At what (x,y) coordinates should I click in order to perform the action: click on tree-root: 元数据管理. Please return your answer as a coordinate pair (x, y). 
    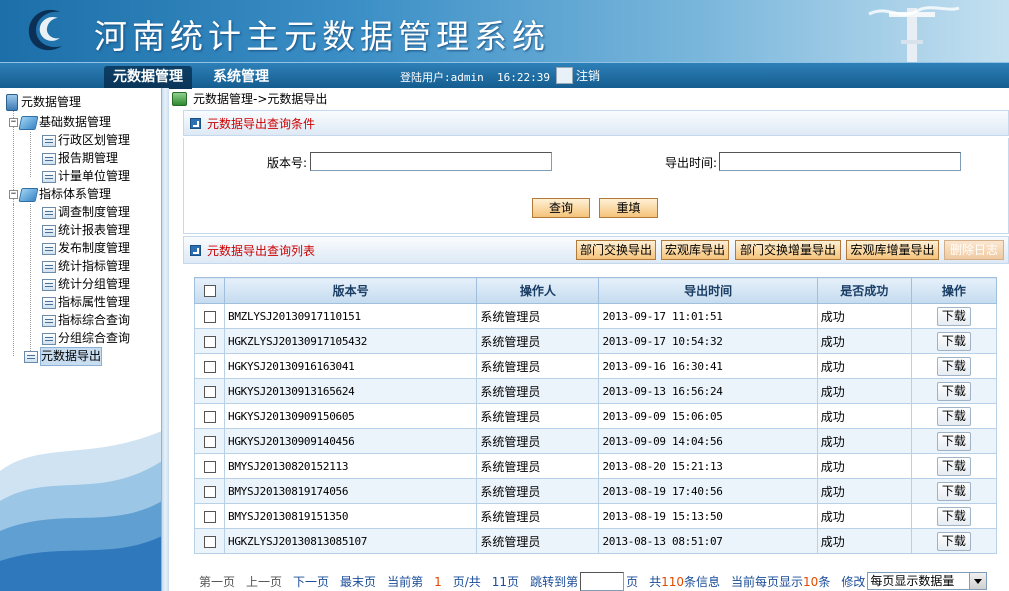
    Looking at the image, I should click on (43, 102).